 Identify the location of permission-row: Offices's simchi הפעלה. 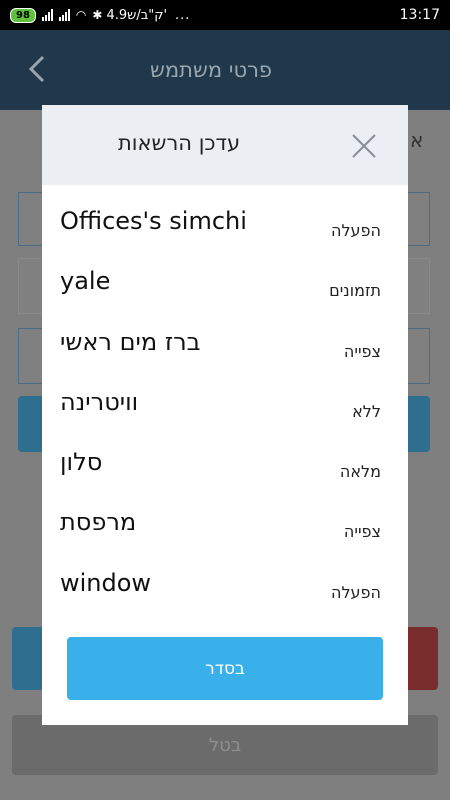
(225, 215).